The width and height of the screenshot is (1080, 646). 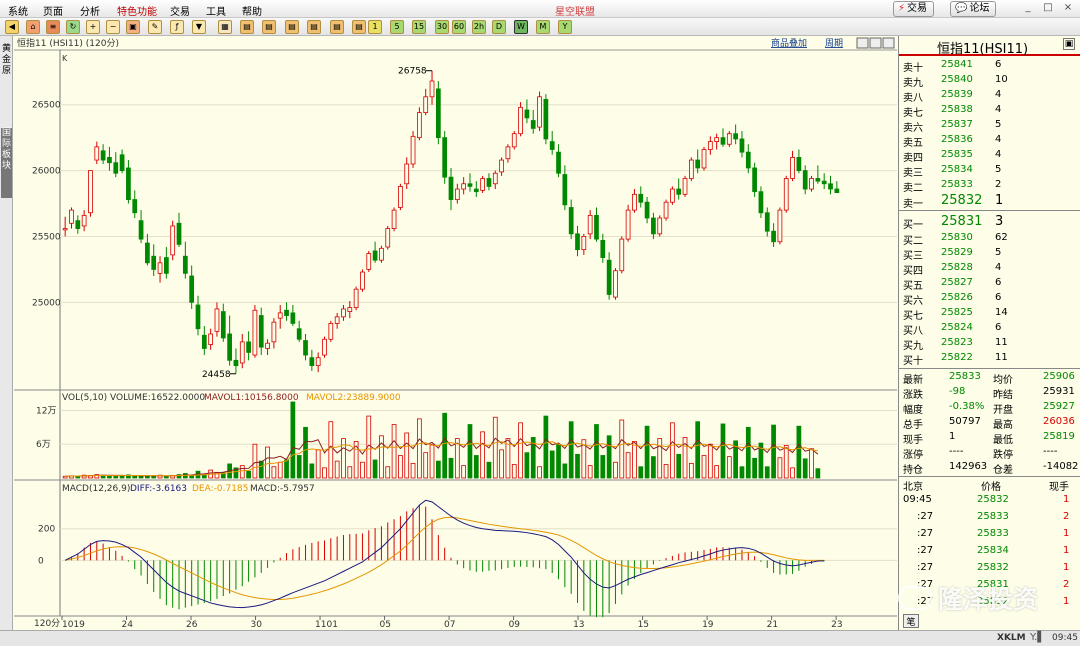 What do you see at coordinates (53, 27) in the screenshot?
I see `quote-list-icon: ≡` at bounding box center [53, 27].